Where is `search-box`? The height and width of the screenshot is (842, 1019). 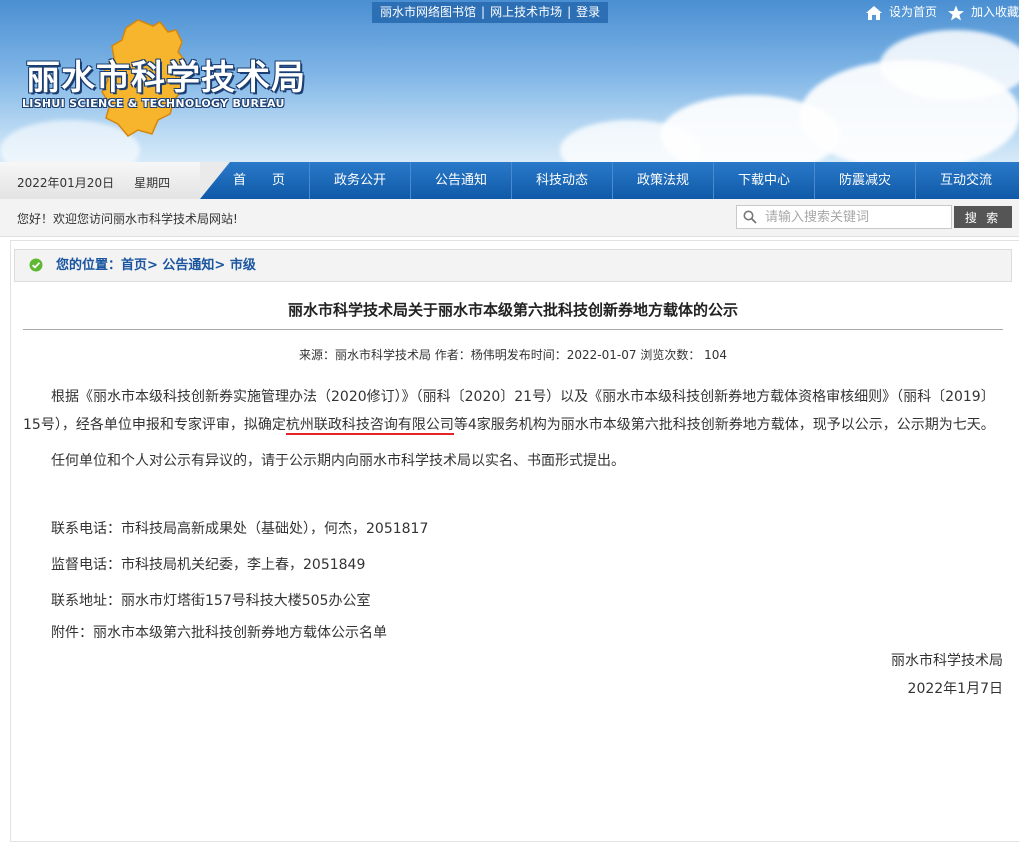 search-box is located at coordinates (844, 217).